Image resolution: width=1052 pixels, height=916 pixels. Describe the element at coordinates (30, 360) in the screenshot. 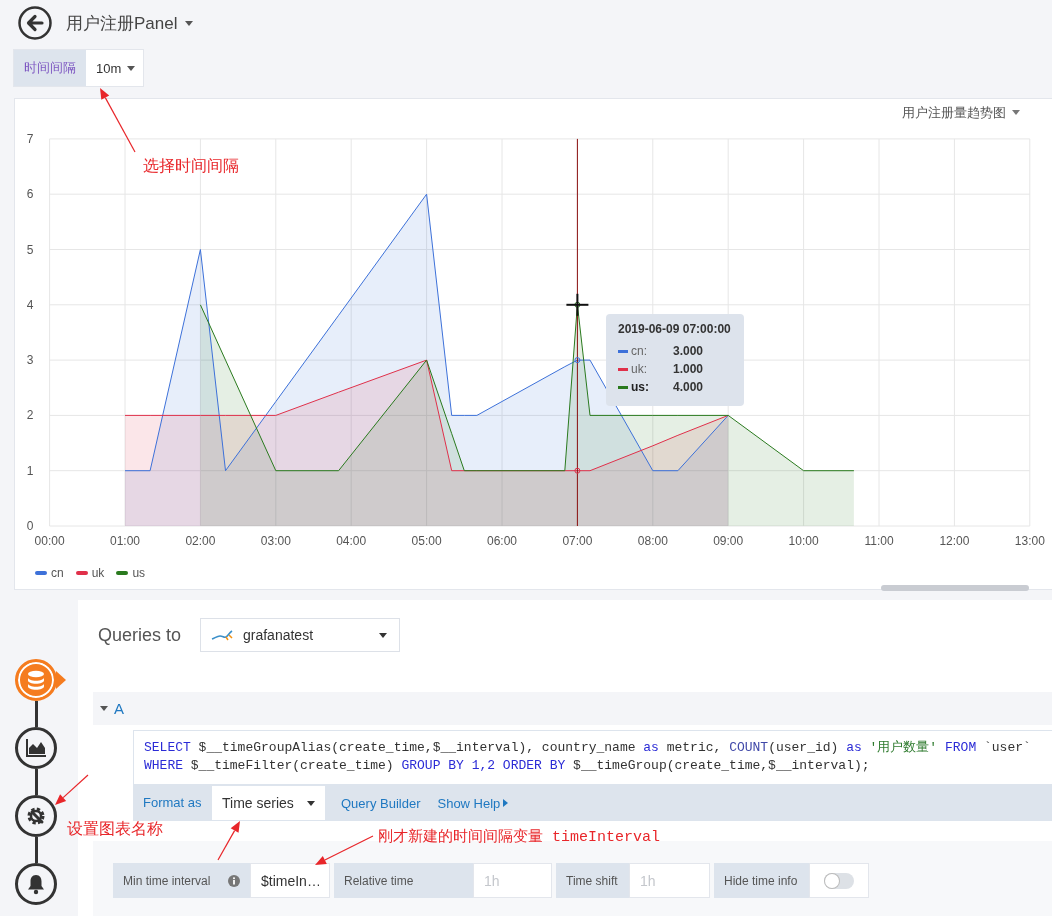

I see `y-axis-label: 3` at that location.